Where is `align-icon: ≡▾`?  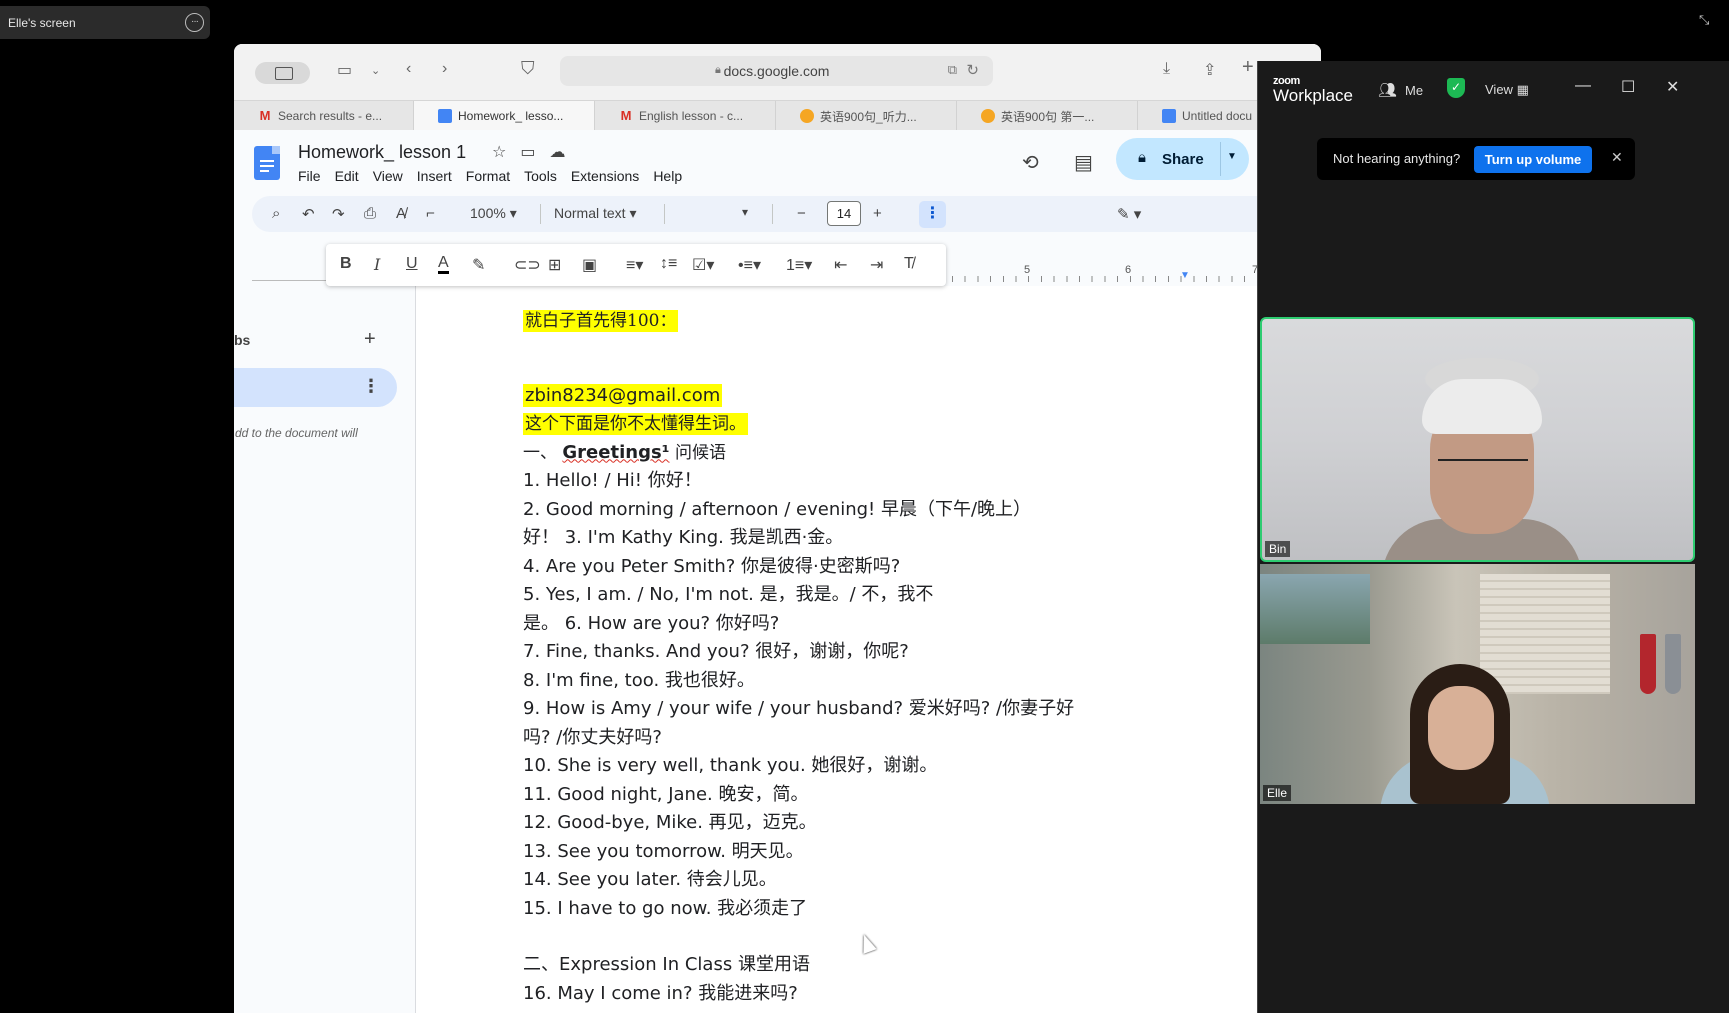
align-icon: ≡▾ is located at coordinates (634, 265).